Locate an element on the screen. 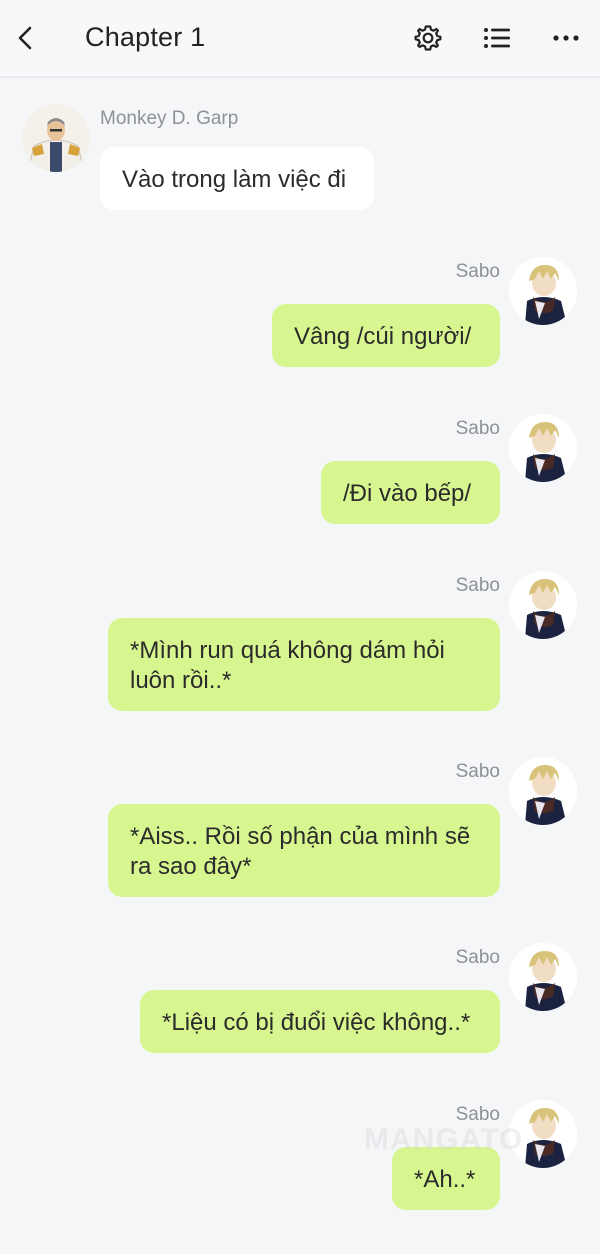 The image size is (600, 1254). message-bubble: *Mình run quá không dám hỏi luôn rồi..* is located at coordinates (304, 664).